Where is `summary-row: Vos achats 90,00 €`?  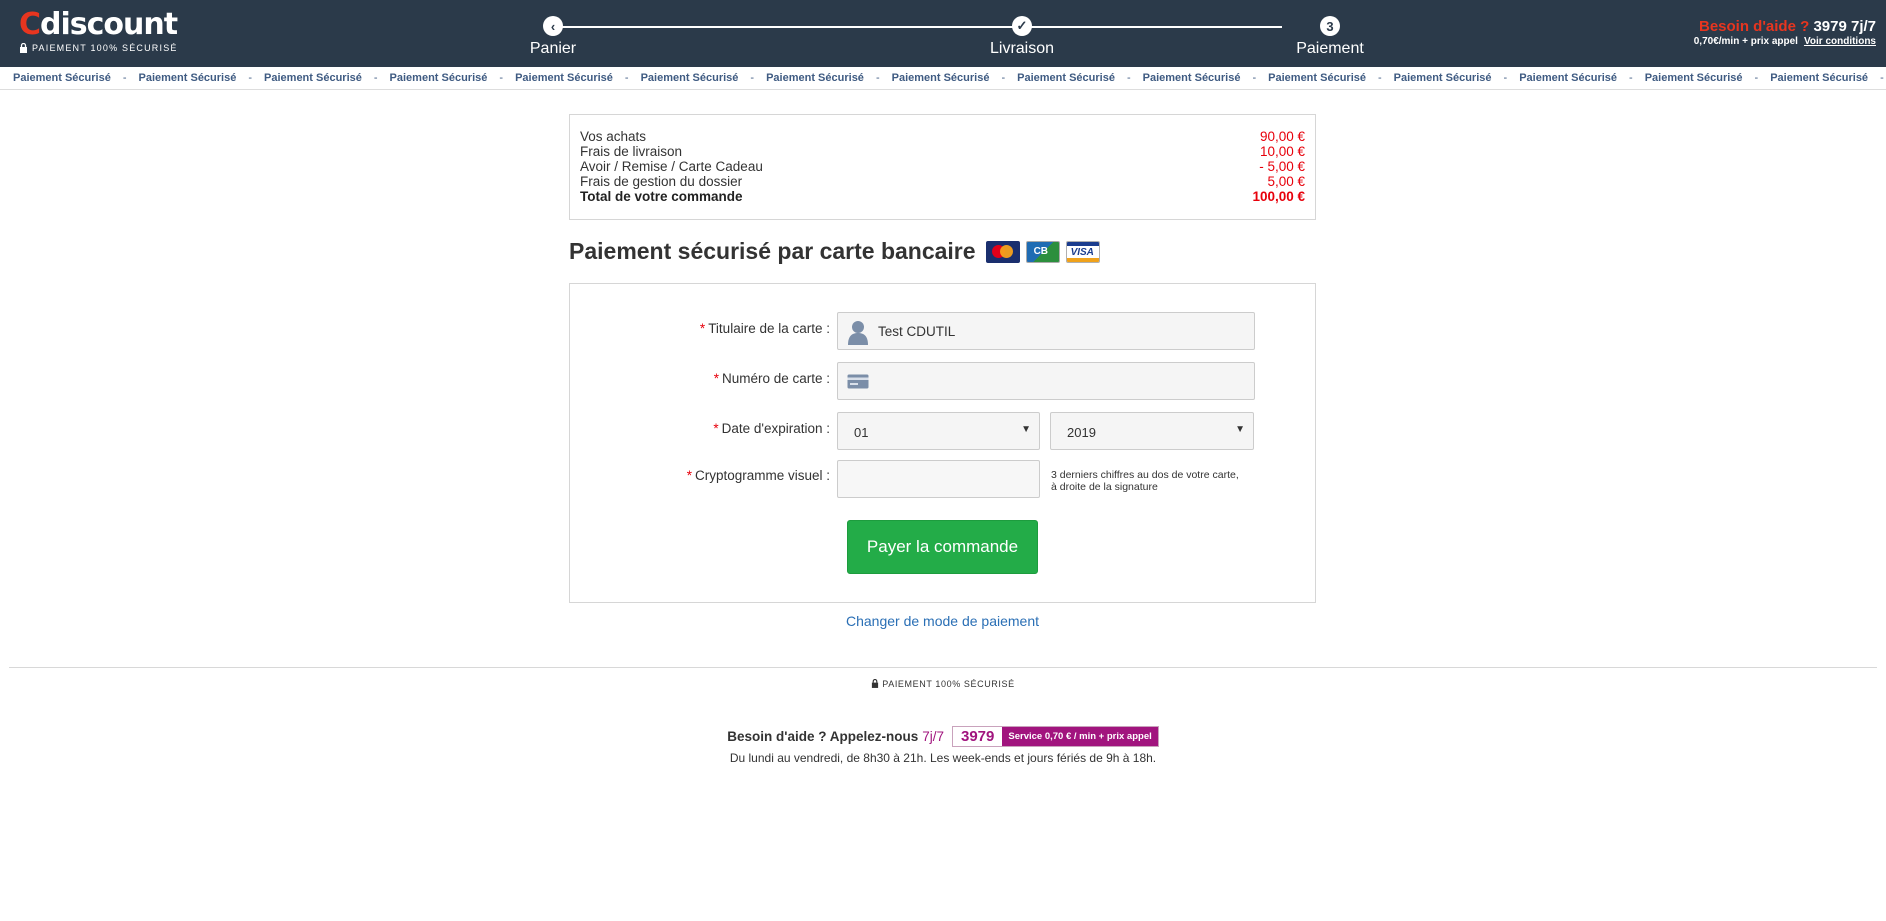
summary-row: Vos achats 90,00 € is located at coordinates (942, 136).